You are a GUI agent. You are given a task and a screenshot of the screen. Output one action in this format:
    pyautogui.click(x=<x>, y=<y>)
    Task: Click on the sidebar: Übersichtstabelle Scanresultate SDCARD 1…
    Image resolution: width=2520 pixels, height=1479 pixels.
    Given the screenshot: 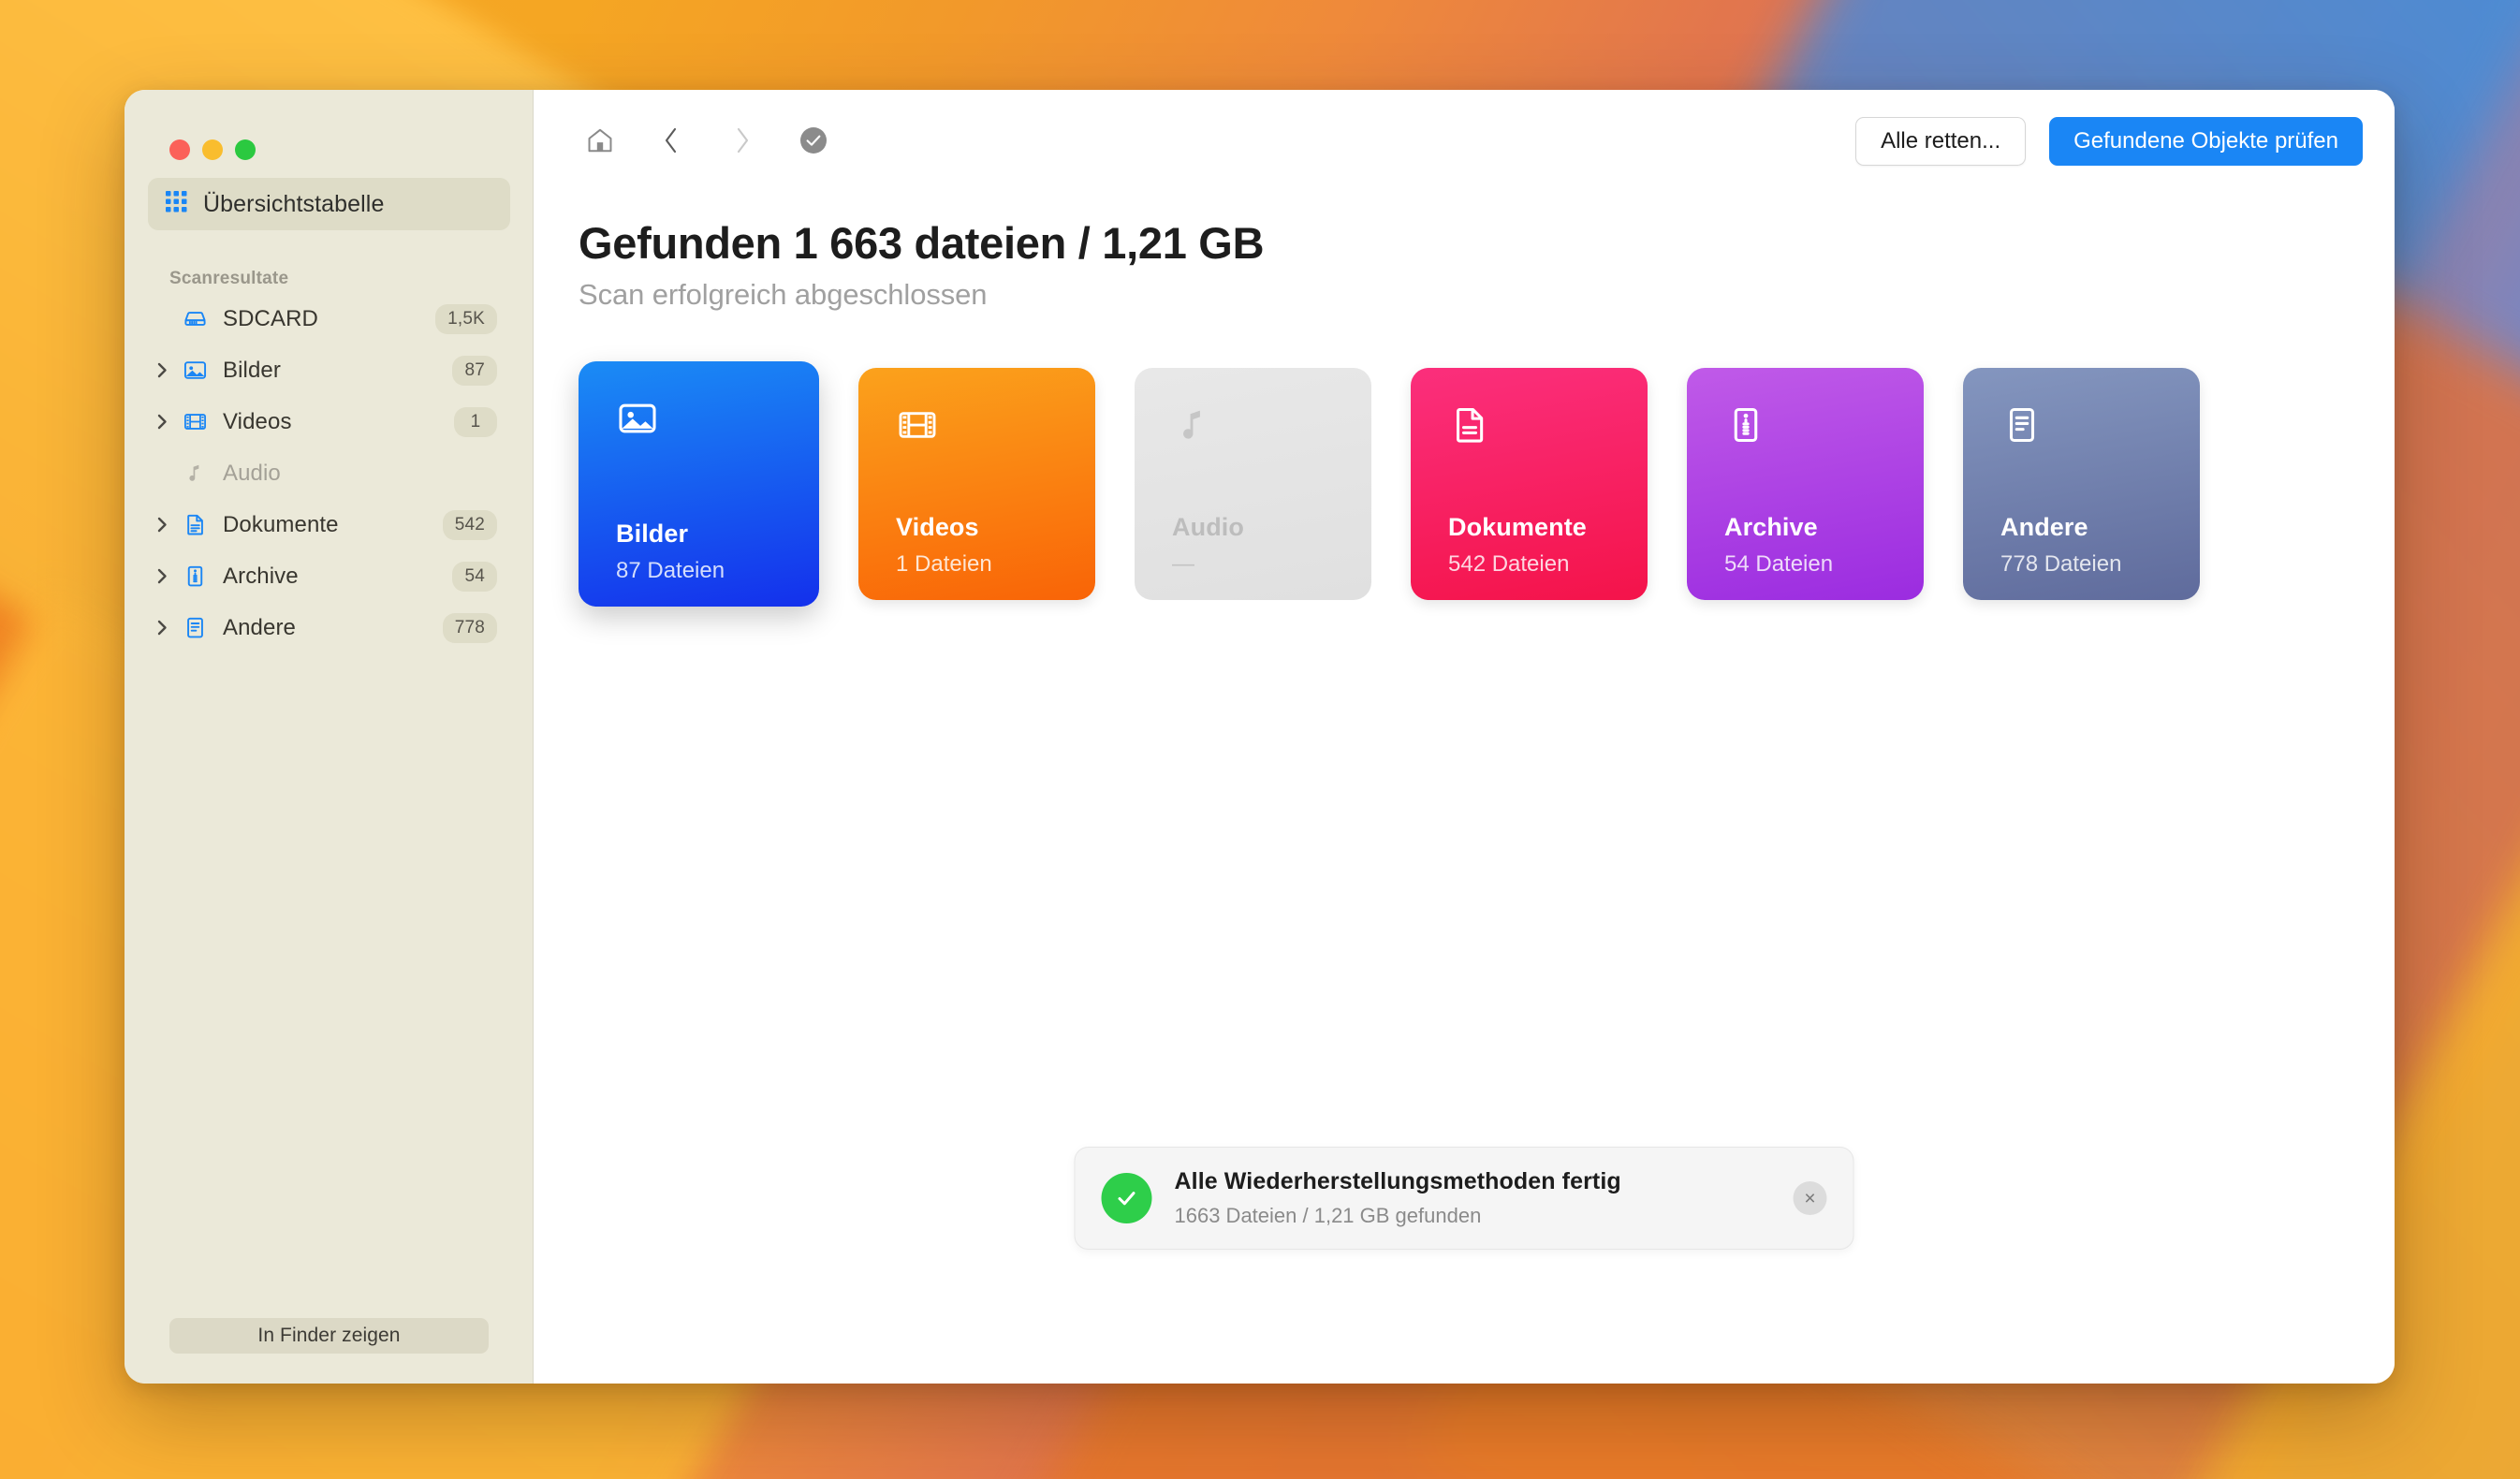 What is the action you would take?
    pyautogui.click(x=329, y=737)
    